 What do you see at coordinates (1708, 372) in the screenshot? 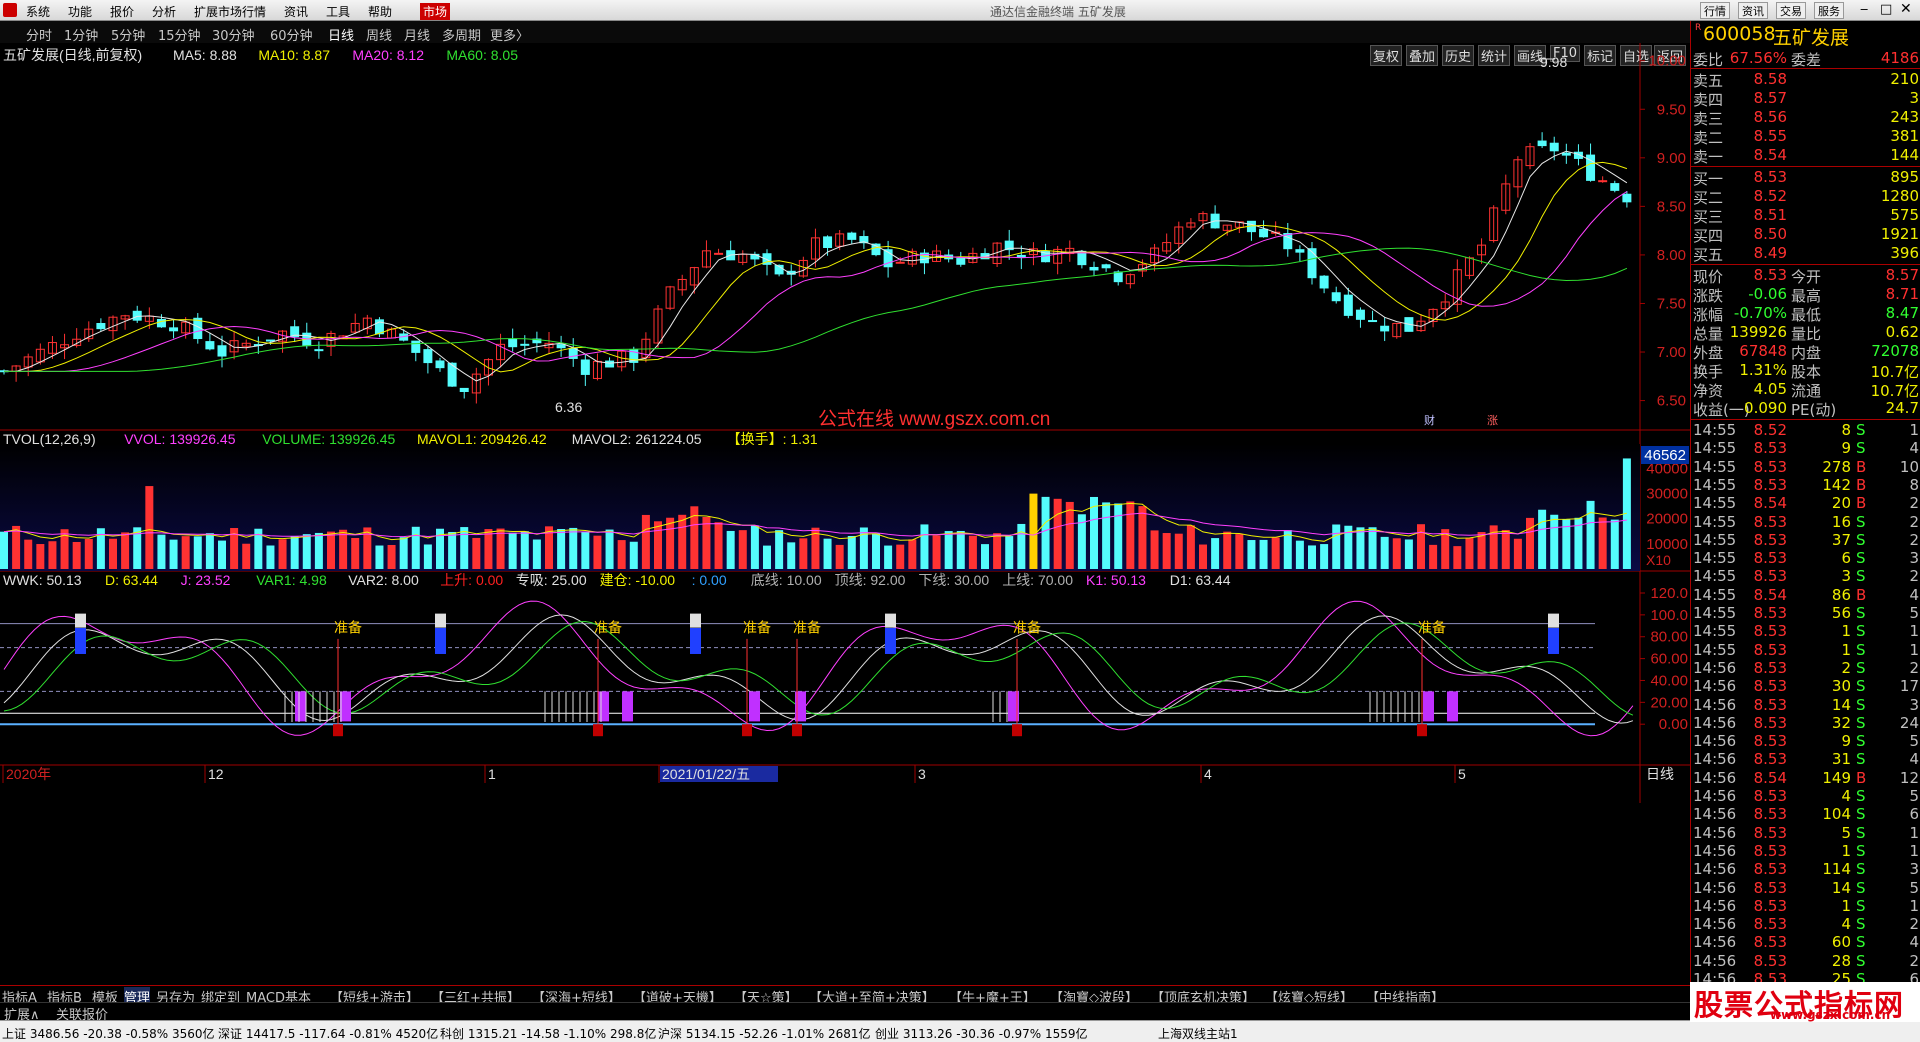
I see `quote-cell: 换手` at bounding box center [1708, 372].